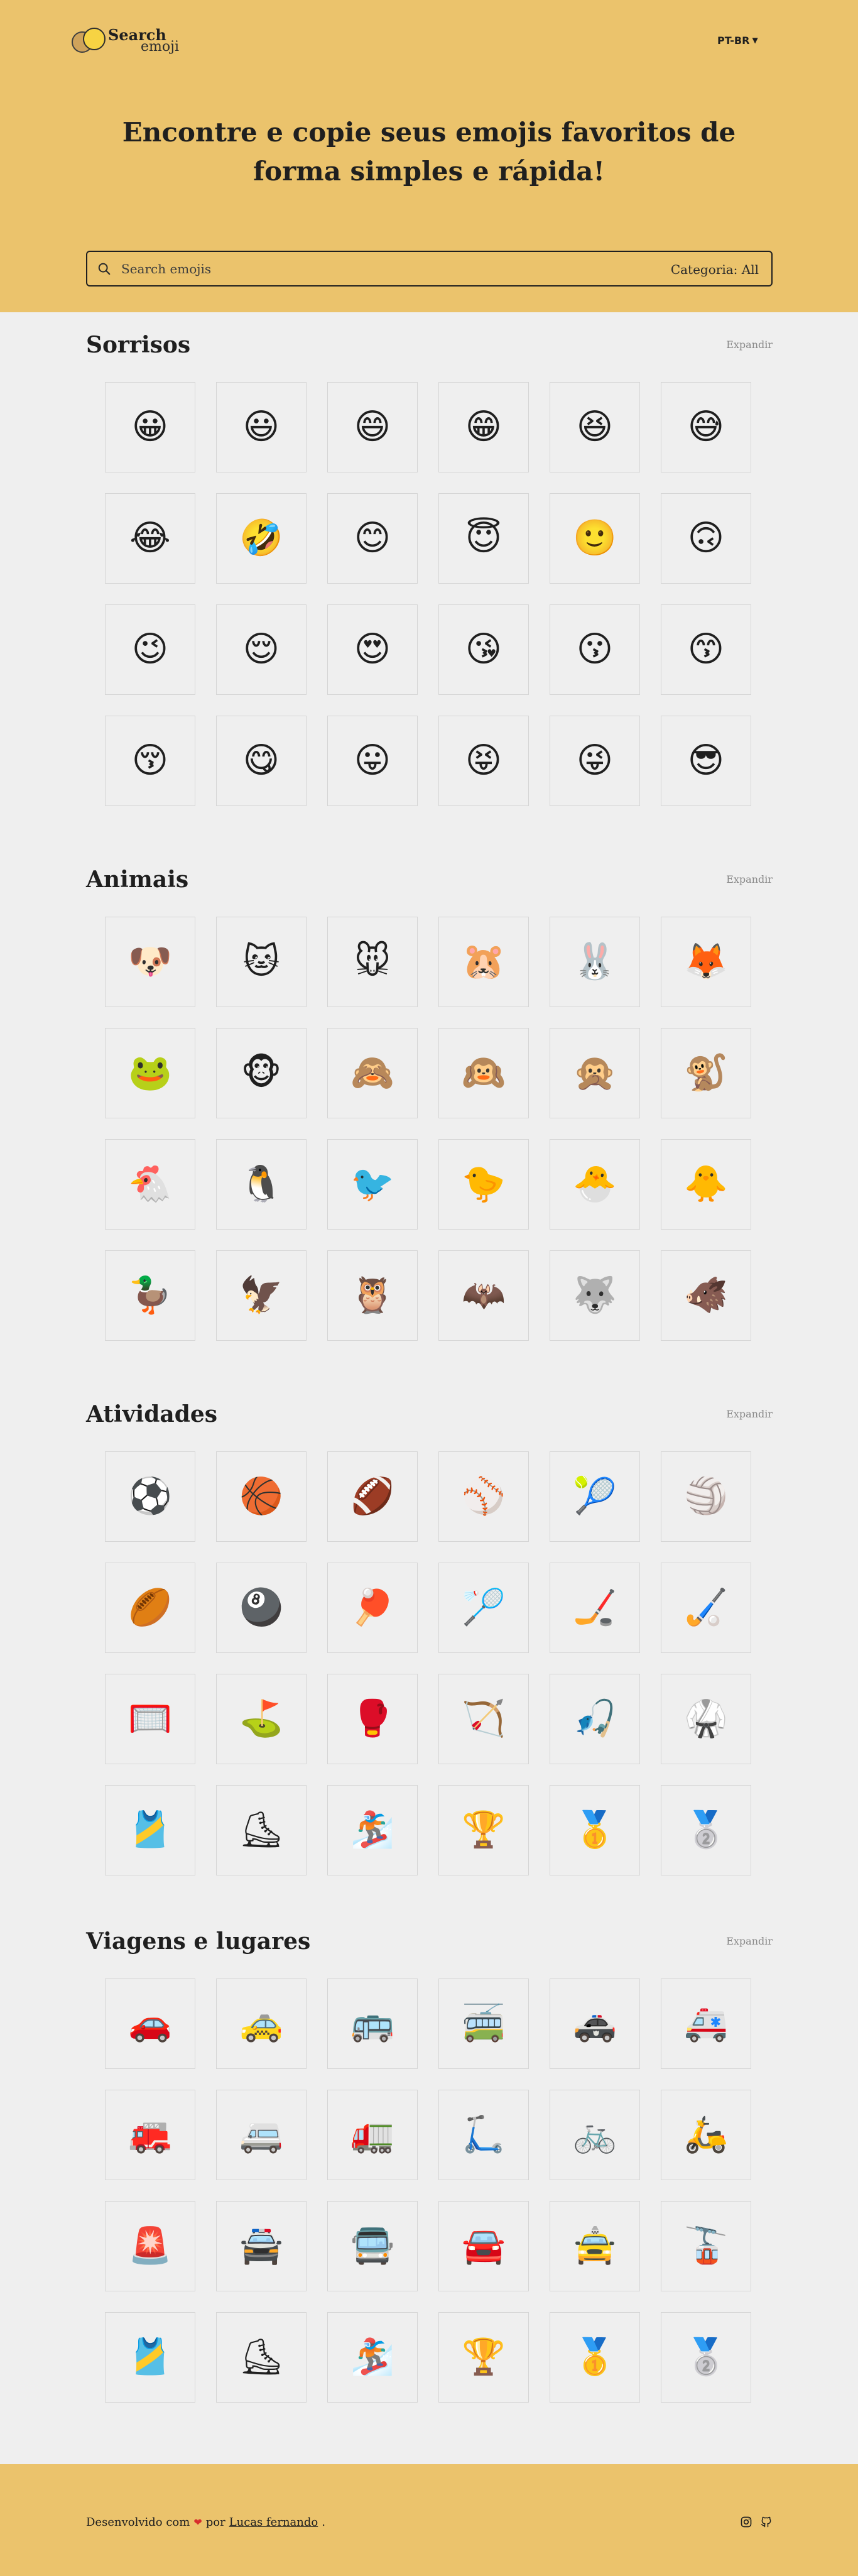 The height and width of the screenshot is (2576, 858). I want to click on emoji-tile: 🚖, so click(595, 2246).